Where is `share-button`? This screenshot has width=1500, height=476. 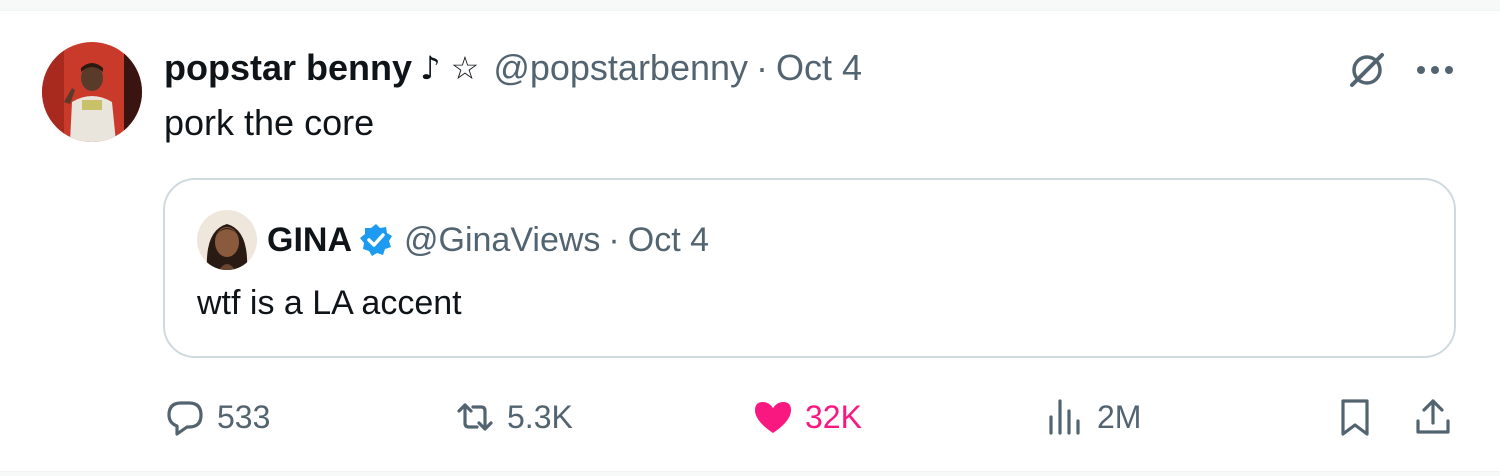
share-button is located at coordinates (1438, 417).